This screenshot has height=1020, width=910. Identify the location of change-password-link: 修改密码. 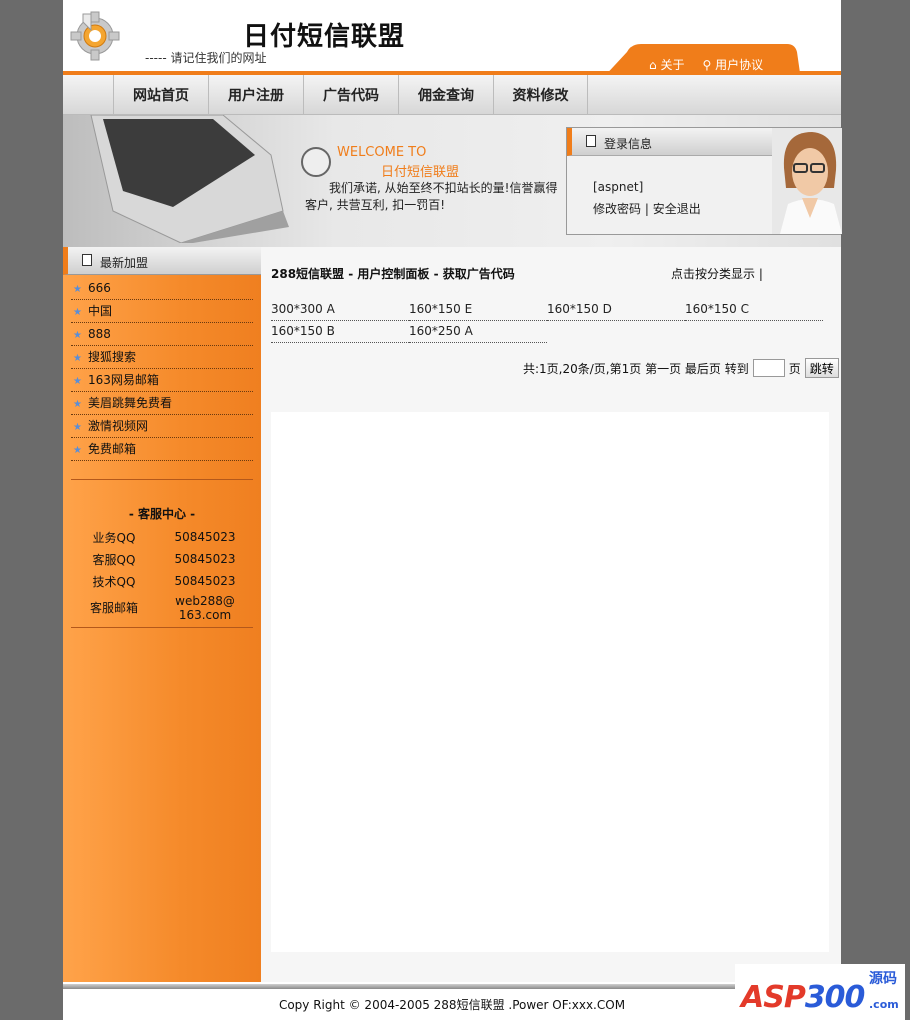
(617, 209).